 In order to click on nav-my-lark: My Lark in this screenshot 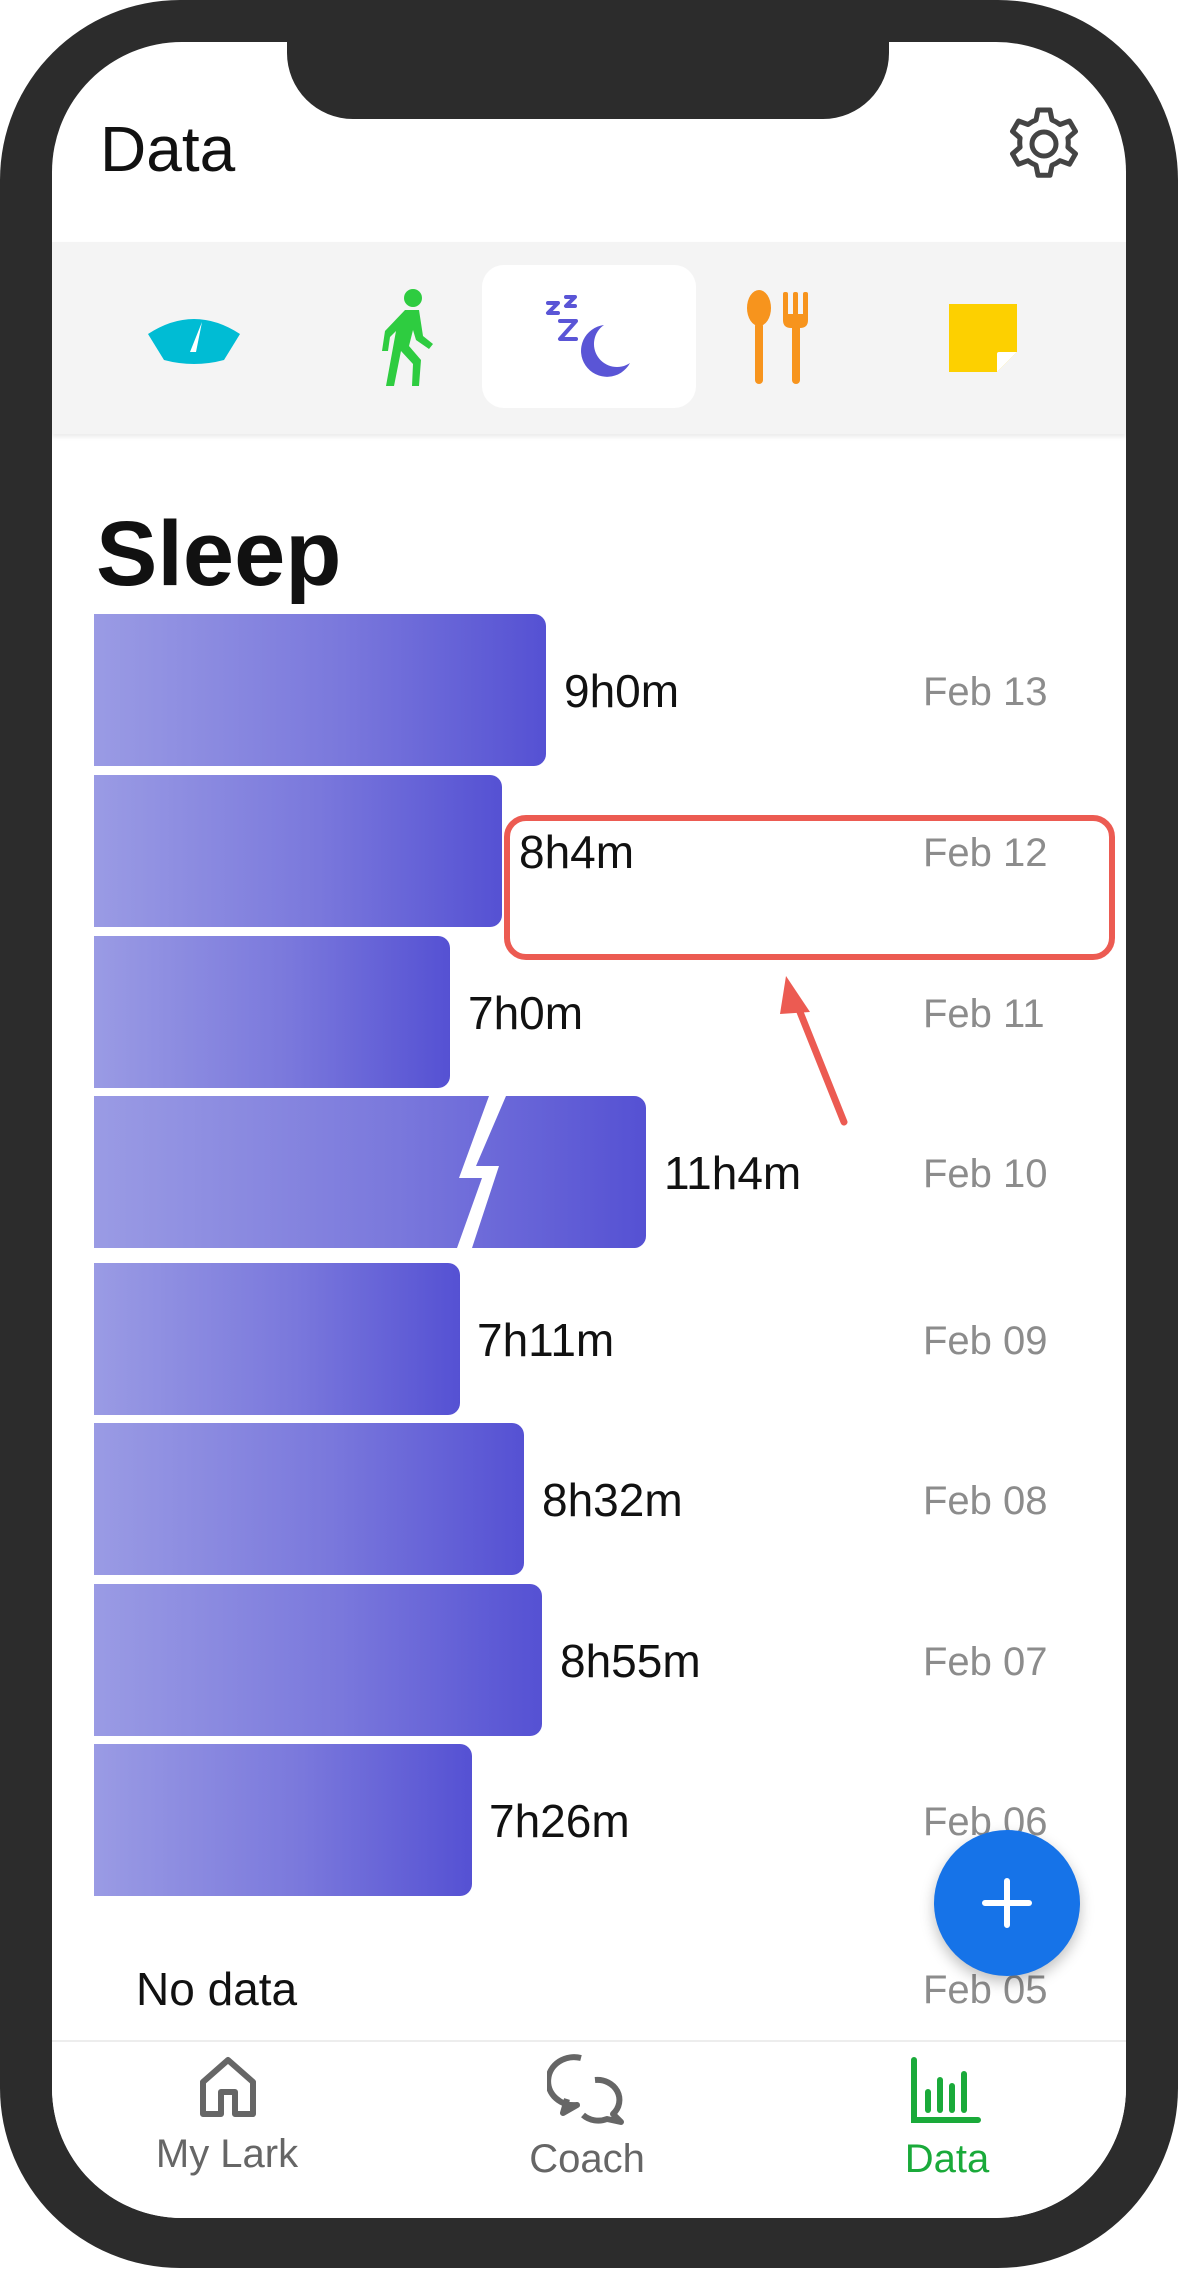, I will do `click(227, 2130)`.